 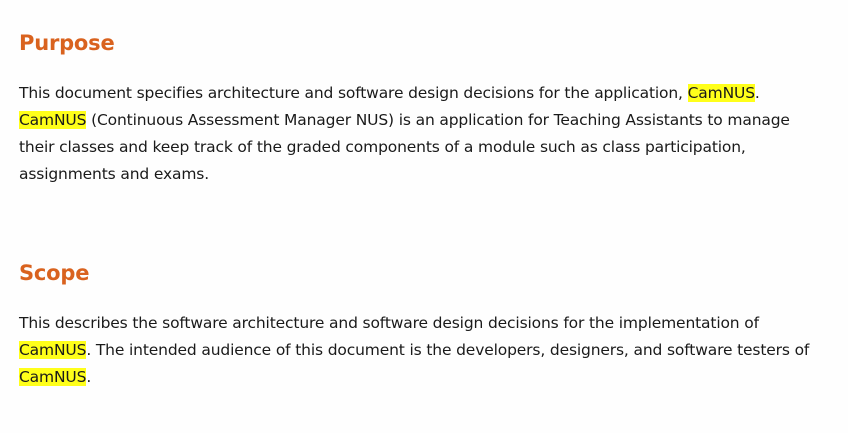 What do you see at coordinates (89, 377) in the screenshot?
I see `scope-line3-end: .` at bounding box center [89, 377].